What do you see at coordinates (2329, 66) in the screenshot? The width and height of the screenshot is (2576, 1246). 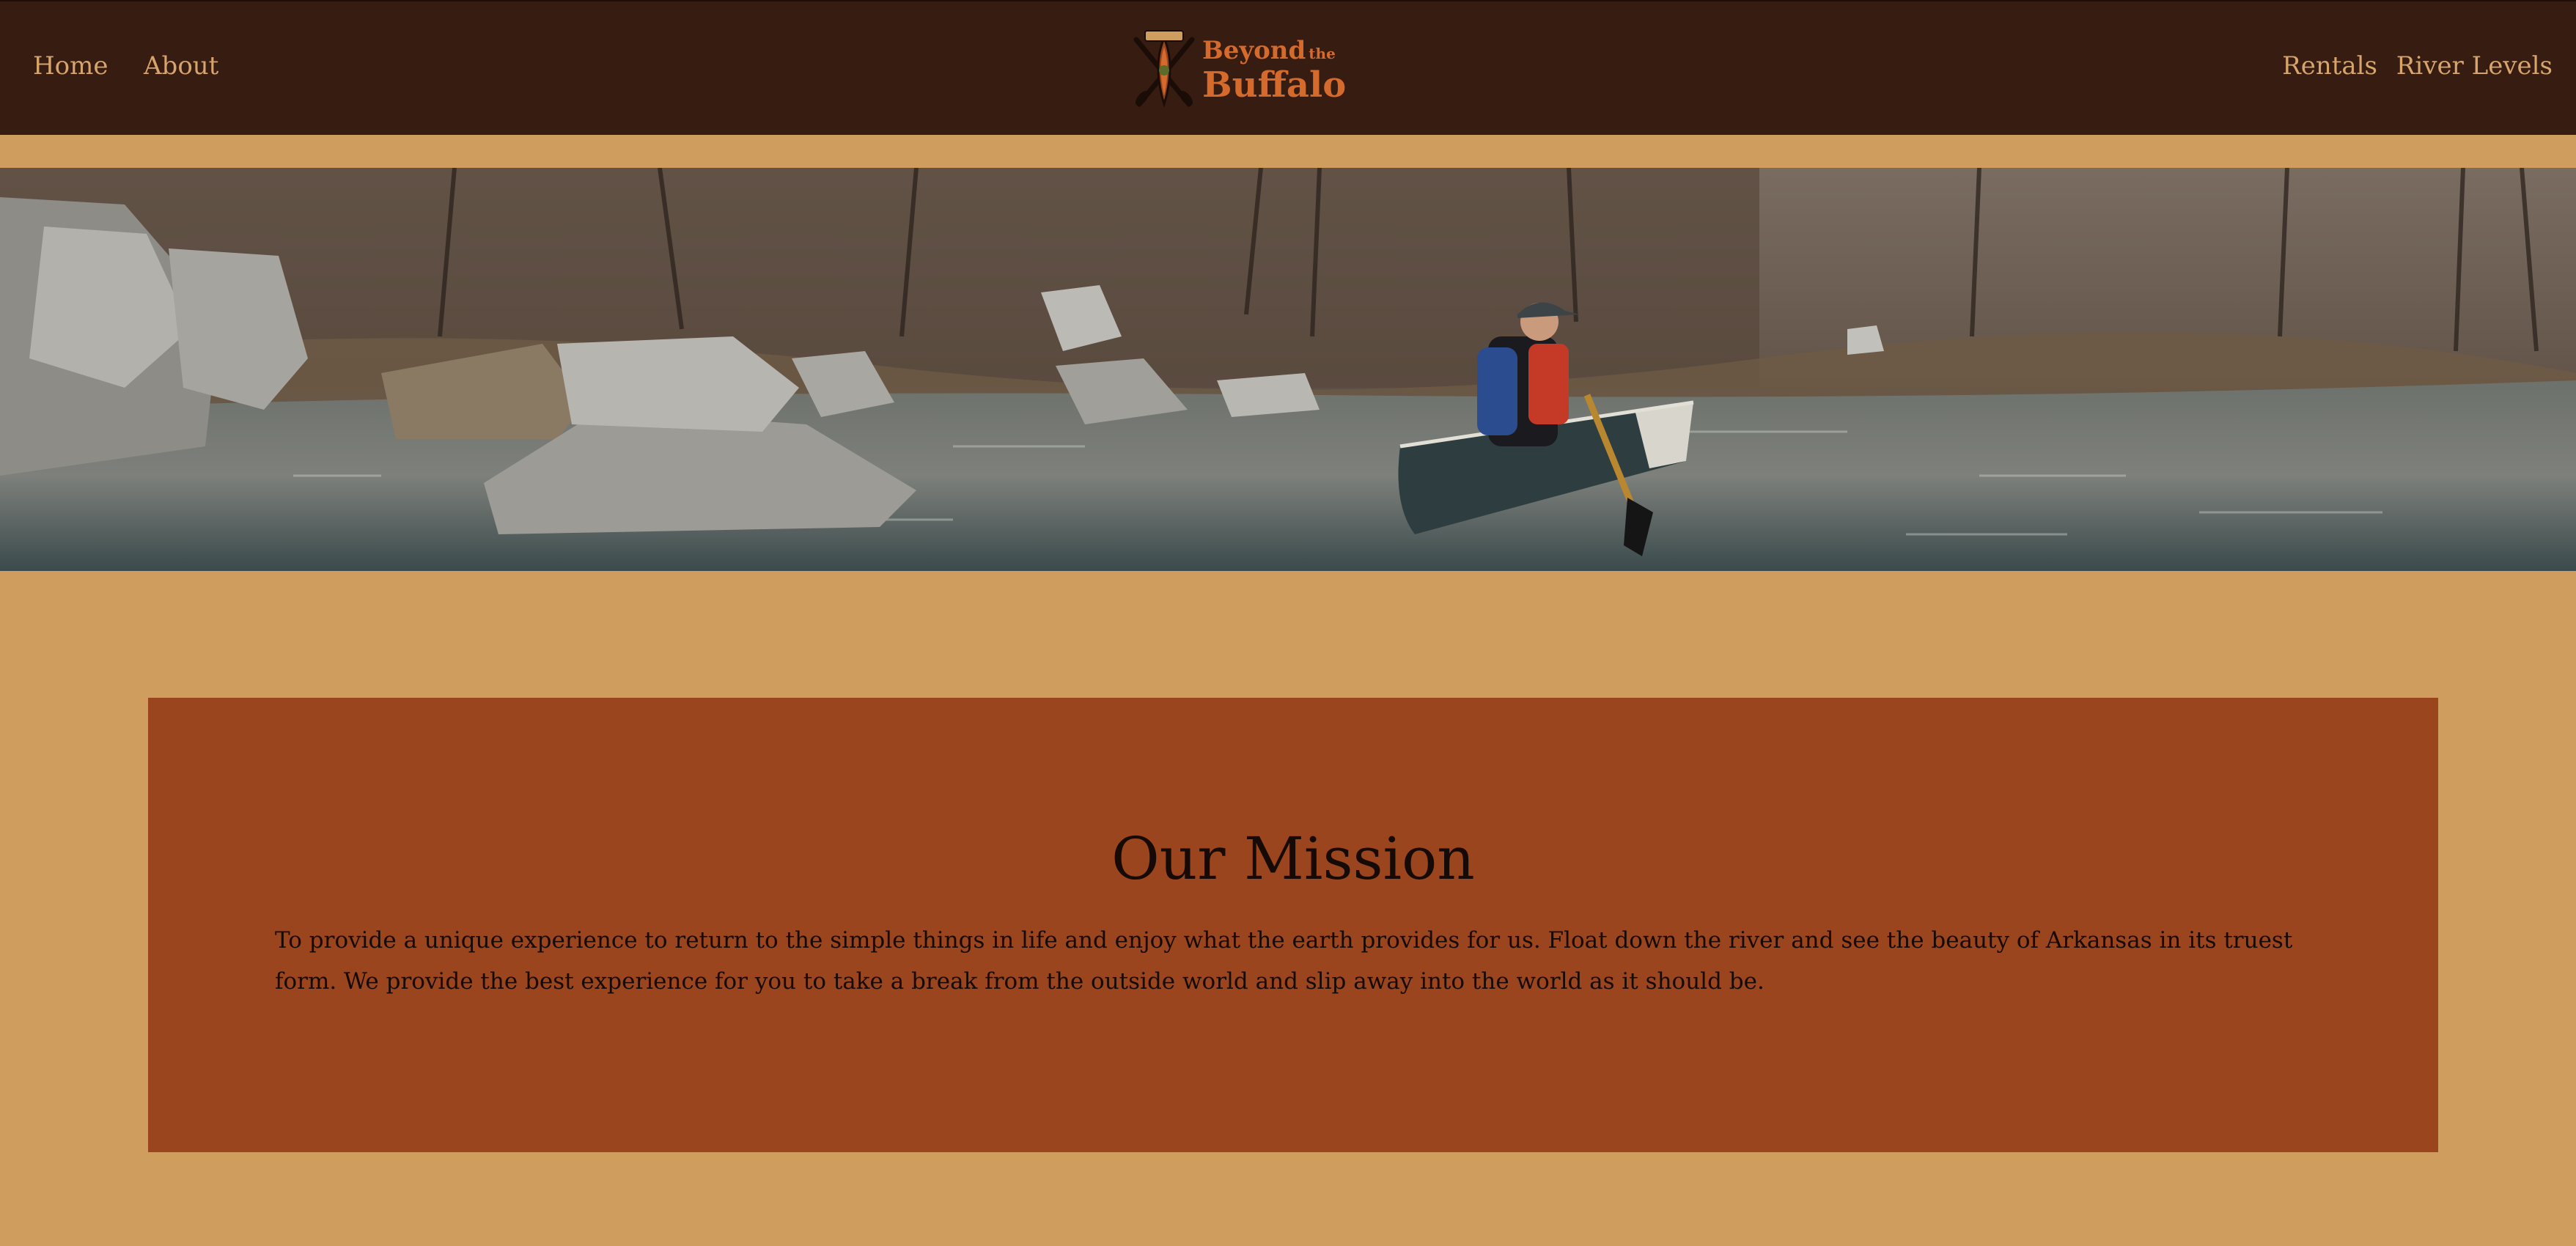 I see `nav-rentals-link: Rentals` at bounding box center [2329, 66].